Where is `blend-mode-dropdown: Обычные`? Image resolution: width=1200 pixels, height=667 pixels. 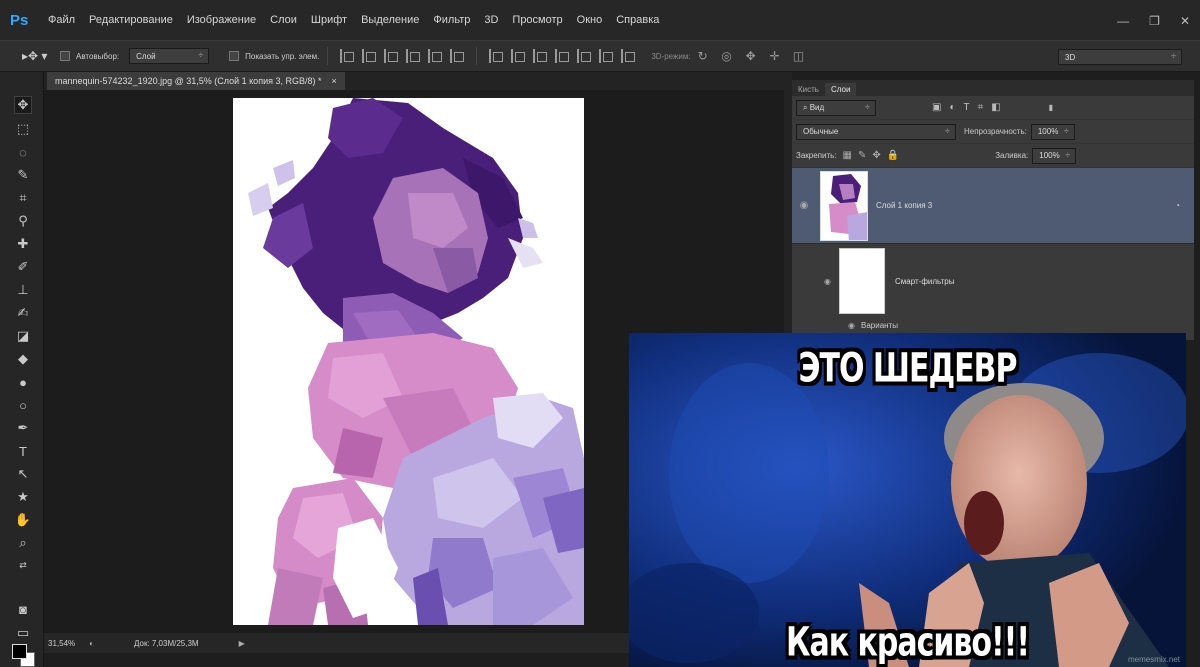
blend-mode-dropdown: Обычные is located at coordinates (876, 131).